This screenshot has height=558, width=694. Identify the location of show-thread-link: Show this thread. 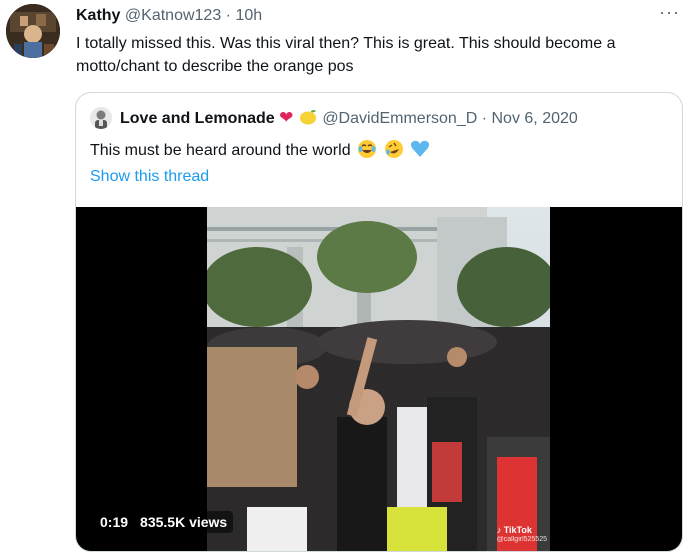
(149, 177).